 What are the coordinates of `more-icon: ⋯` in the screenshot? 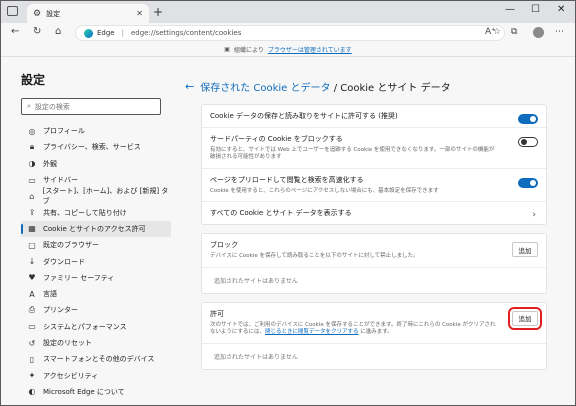 It's located at (559, 32).